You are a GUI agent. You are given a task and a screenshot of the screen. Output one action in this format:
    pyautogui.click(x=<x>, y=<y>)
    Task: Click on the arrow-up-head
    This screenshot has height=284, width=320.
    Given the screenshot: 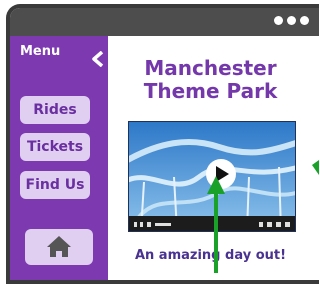 What is the action you would take?
    pyautogui.click(x=216, y=185)
    